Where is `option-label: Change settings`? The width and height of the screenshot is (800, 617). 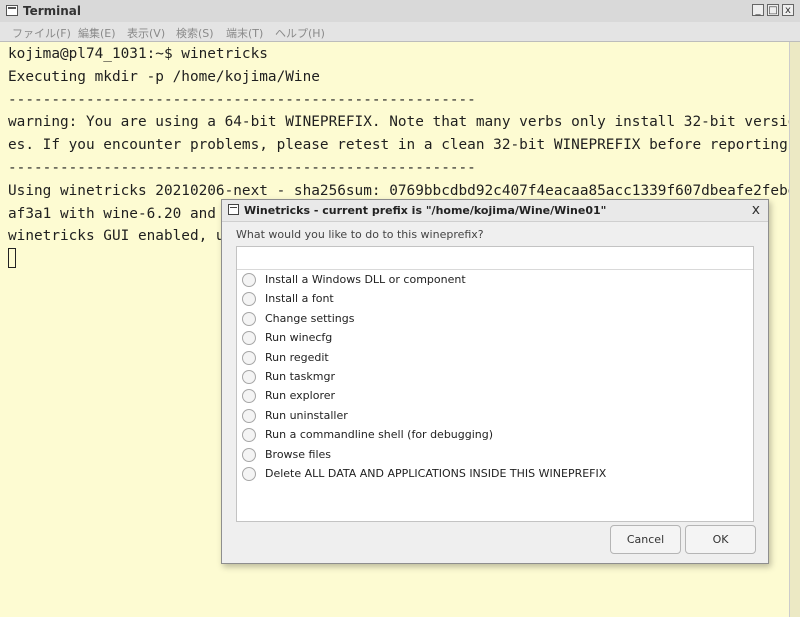
option-label: Change settings is located at coordinates (310, 318).